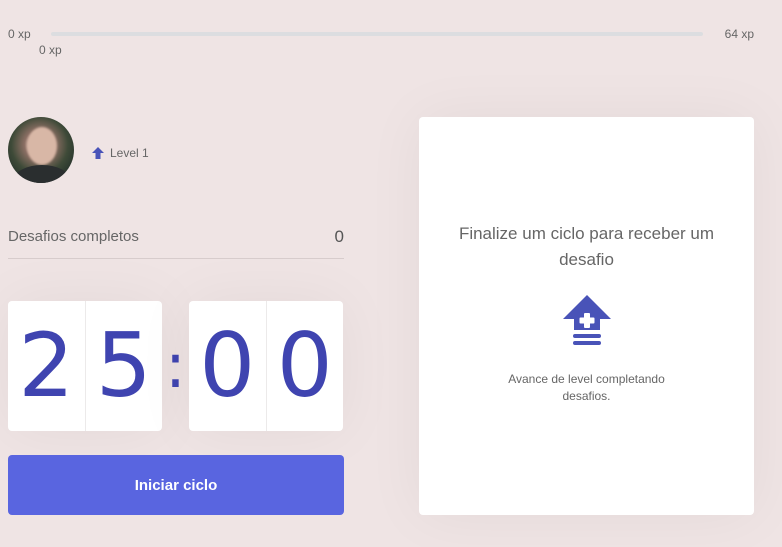 This screenshot has width=782, height=547. Describe the element at coordinates (78, 150) in the screenshot. I see `profile: Level 1` at that location.